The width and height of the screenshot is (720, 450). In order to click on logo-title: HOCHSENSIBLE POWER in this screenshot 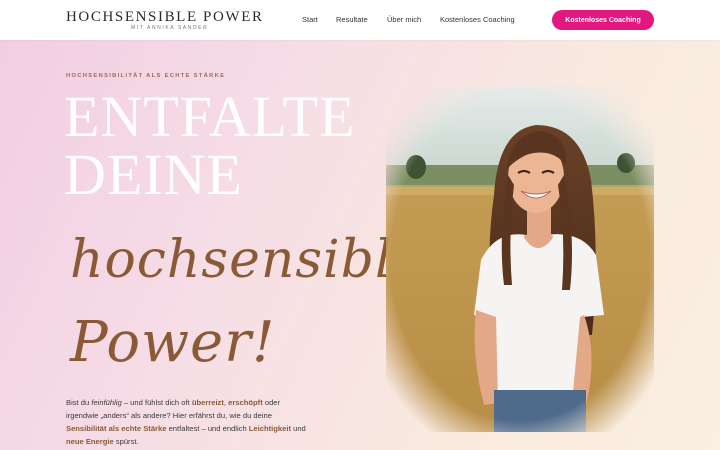, I will do `click(165, 17)`.